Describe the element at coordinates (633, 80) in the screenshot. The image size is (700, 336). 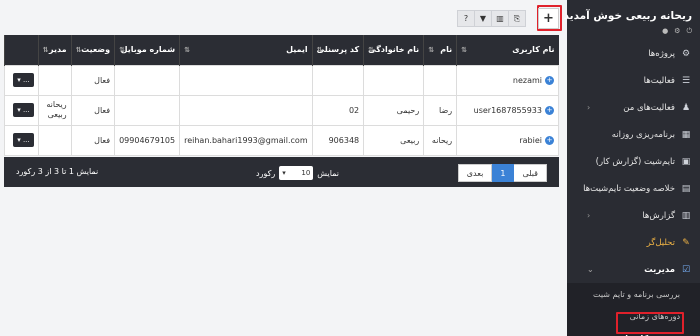
I see `sidebar-item-activities: ☰ فعالیت‌ها` at that location.